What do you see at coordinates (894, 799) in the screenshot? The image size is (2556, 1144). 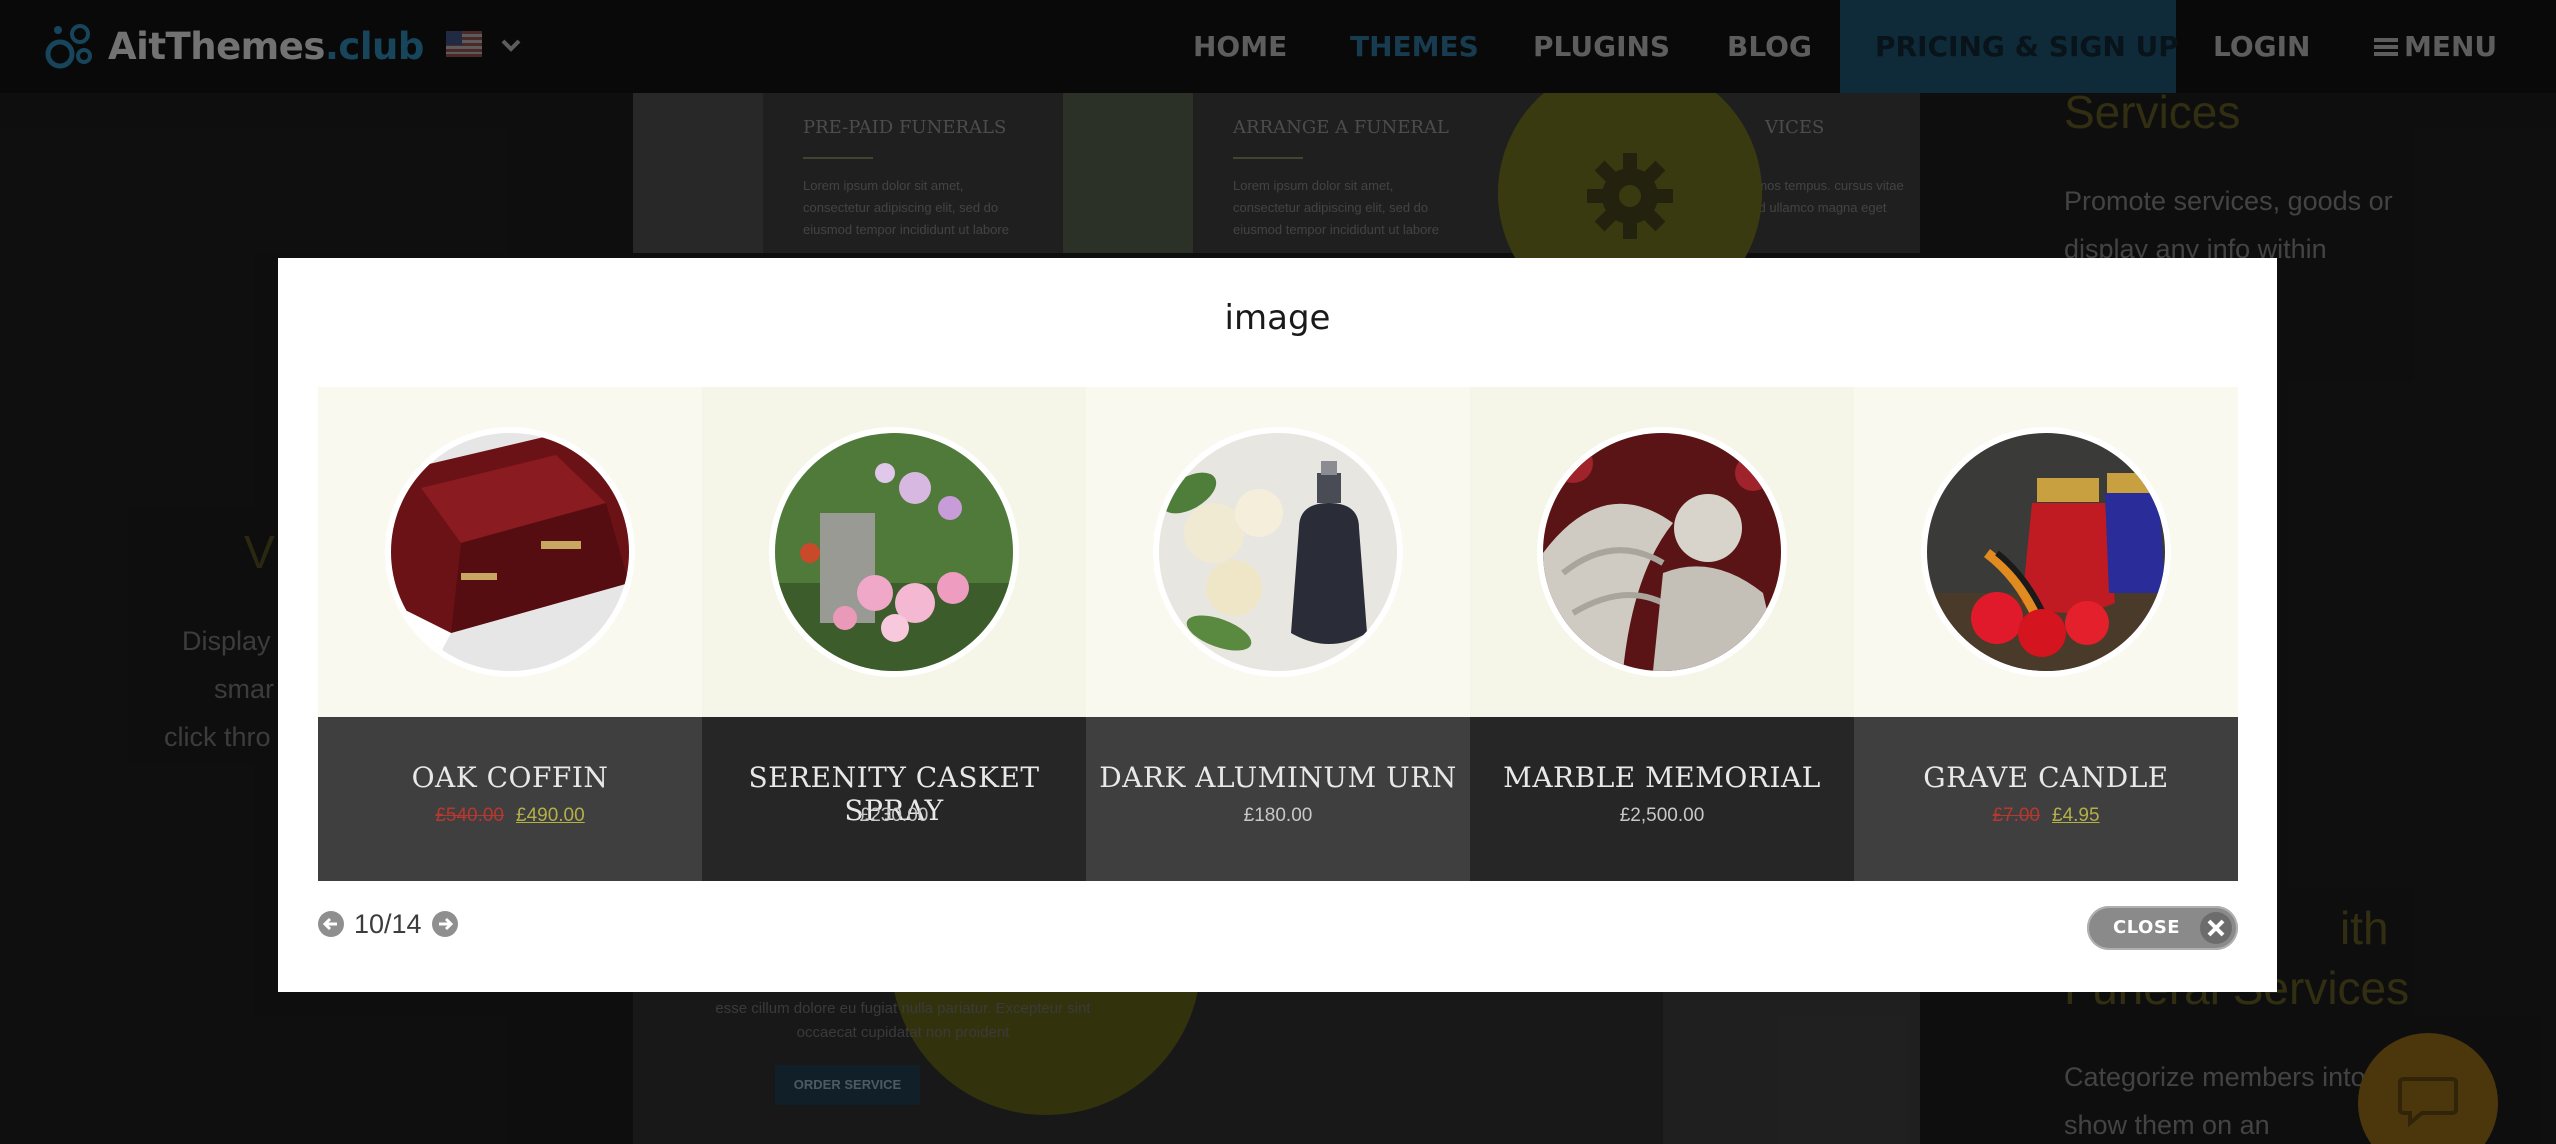 I see `product-info: SERENITY CASKET SPRAY £230.00` at bounding box center [894, 799].